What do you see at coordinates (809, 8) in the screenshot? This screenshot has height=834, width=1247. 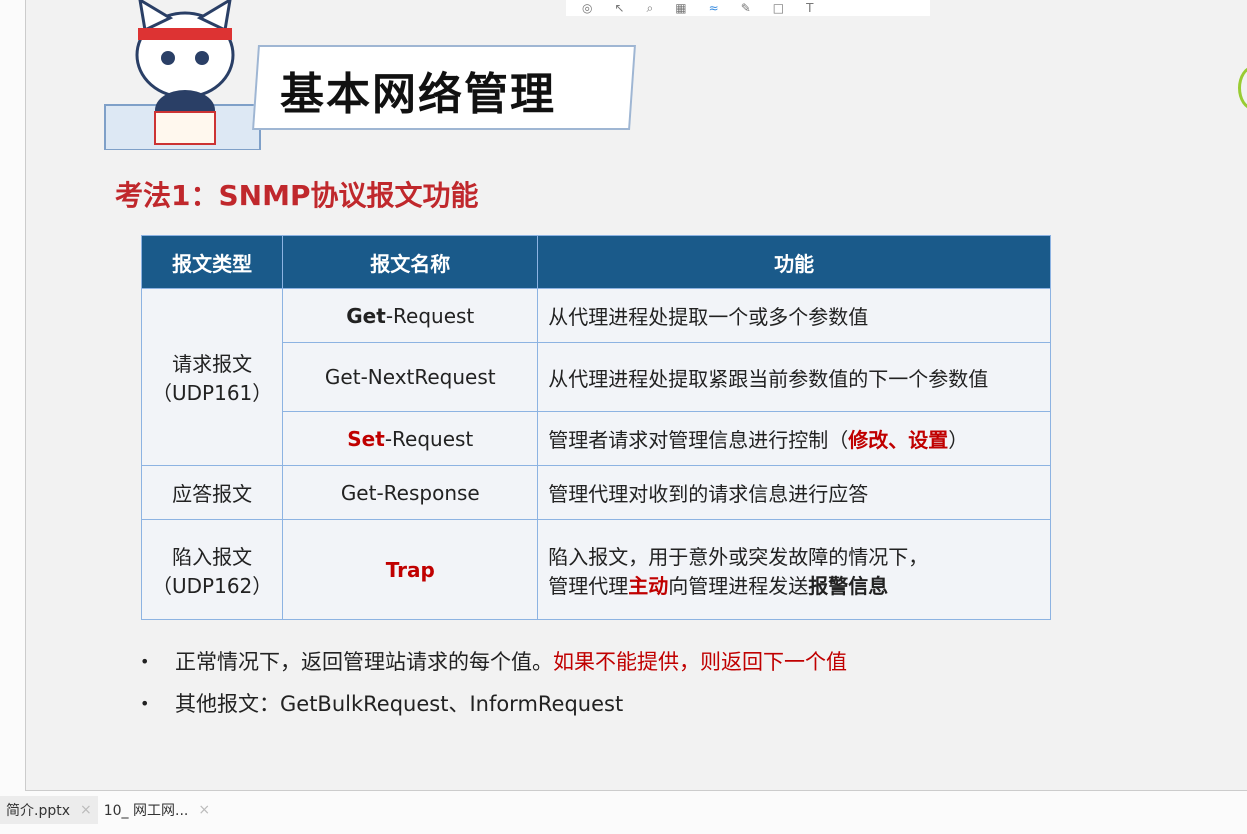 I see `text-icon: T` at bounding box center [809, 8].